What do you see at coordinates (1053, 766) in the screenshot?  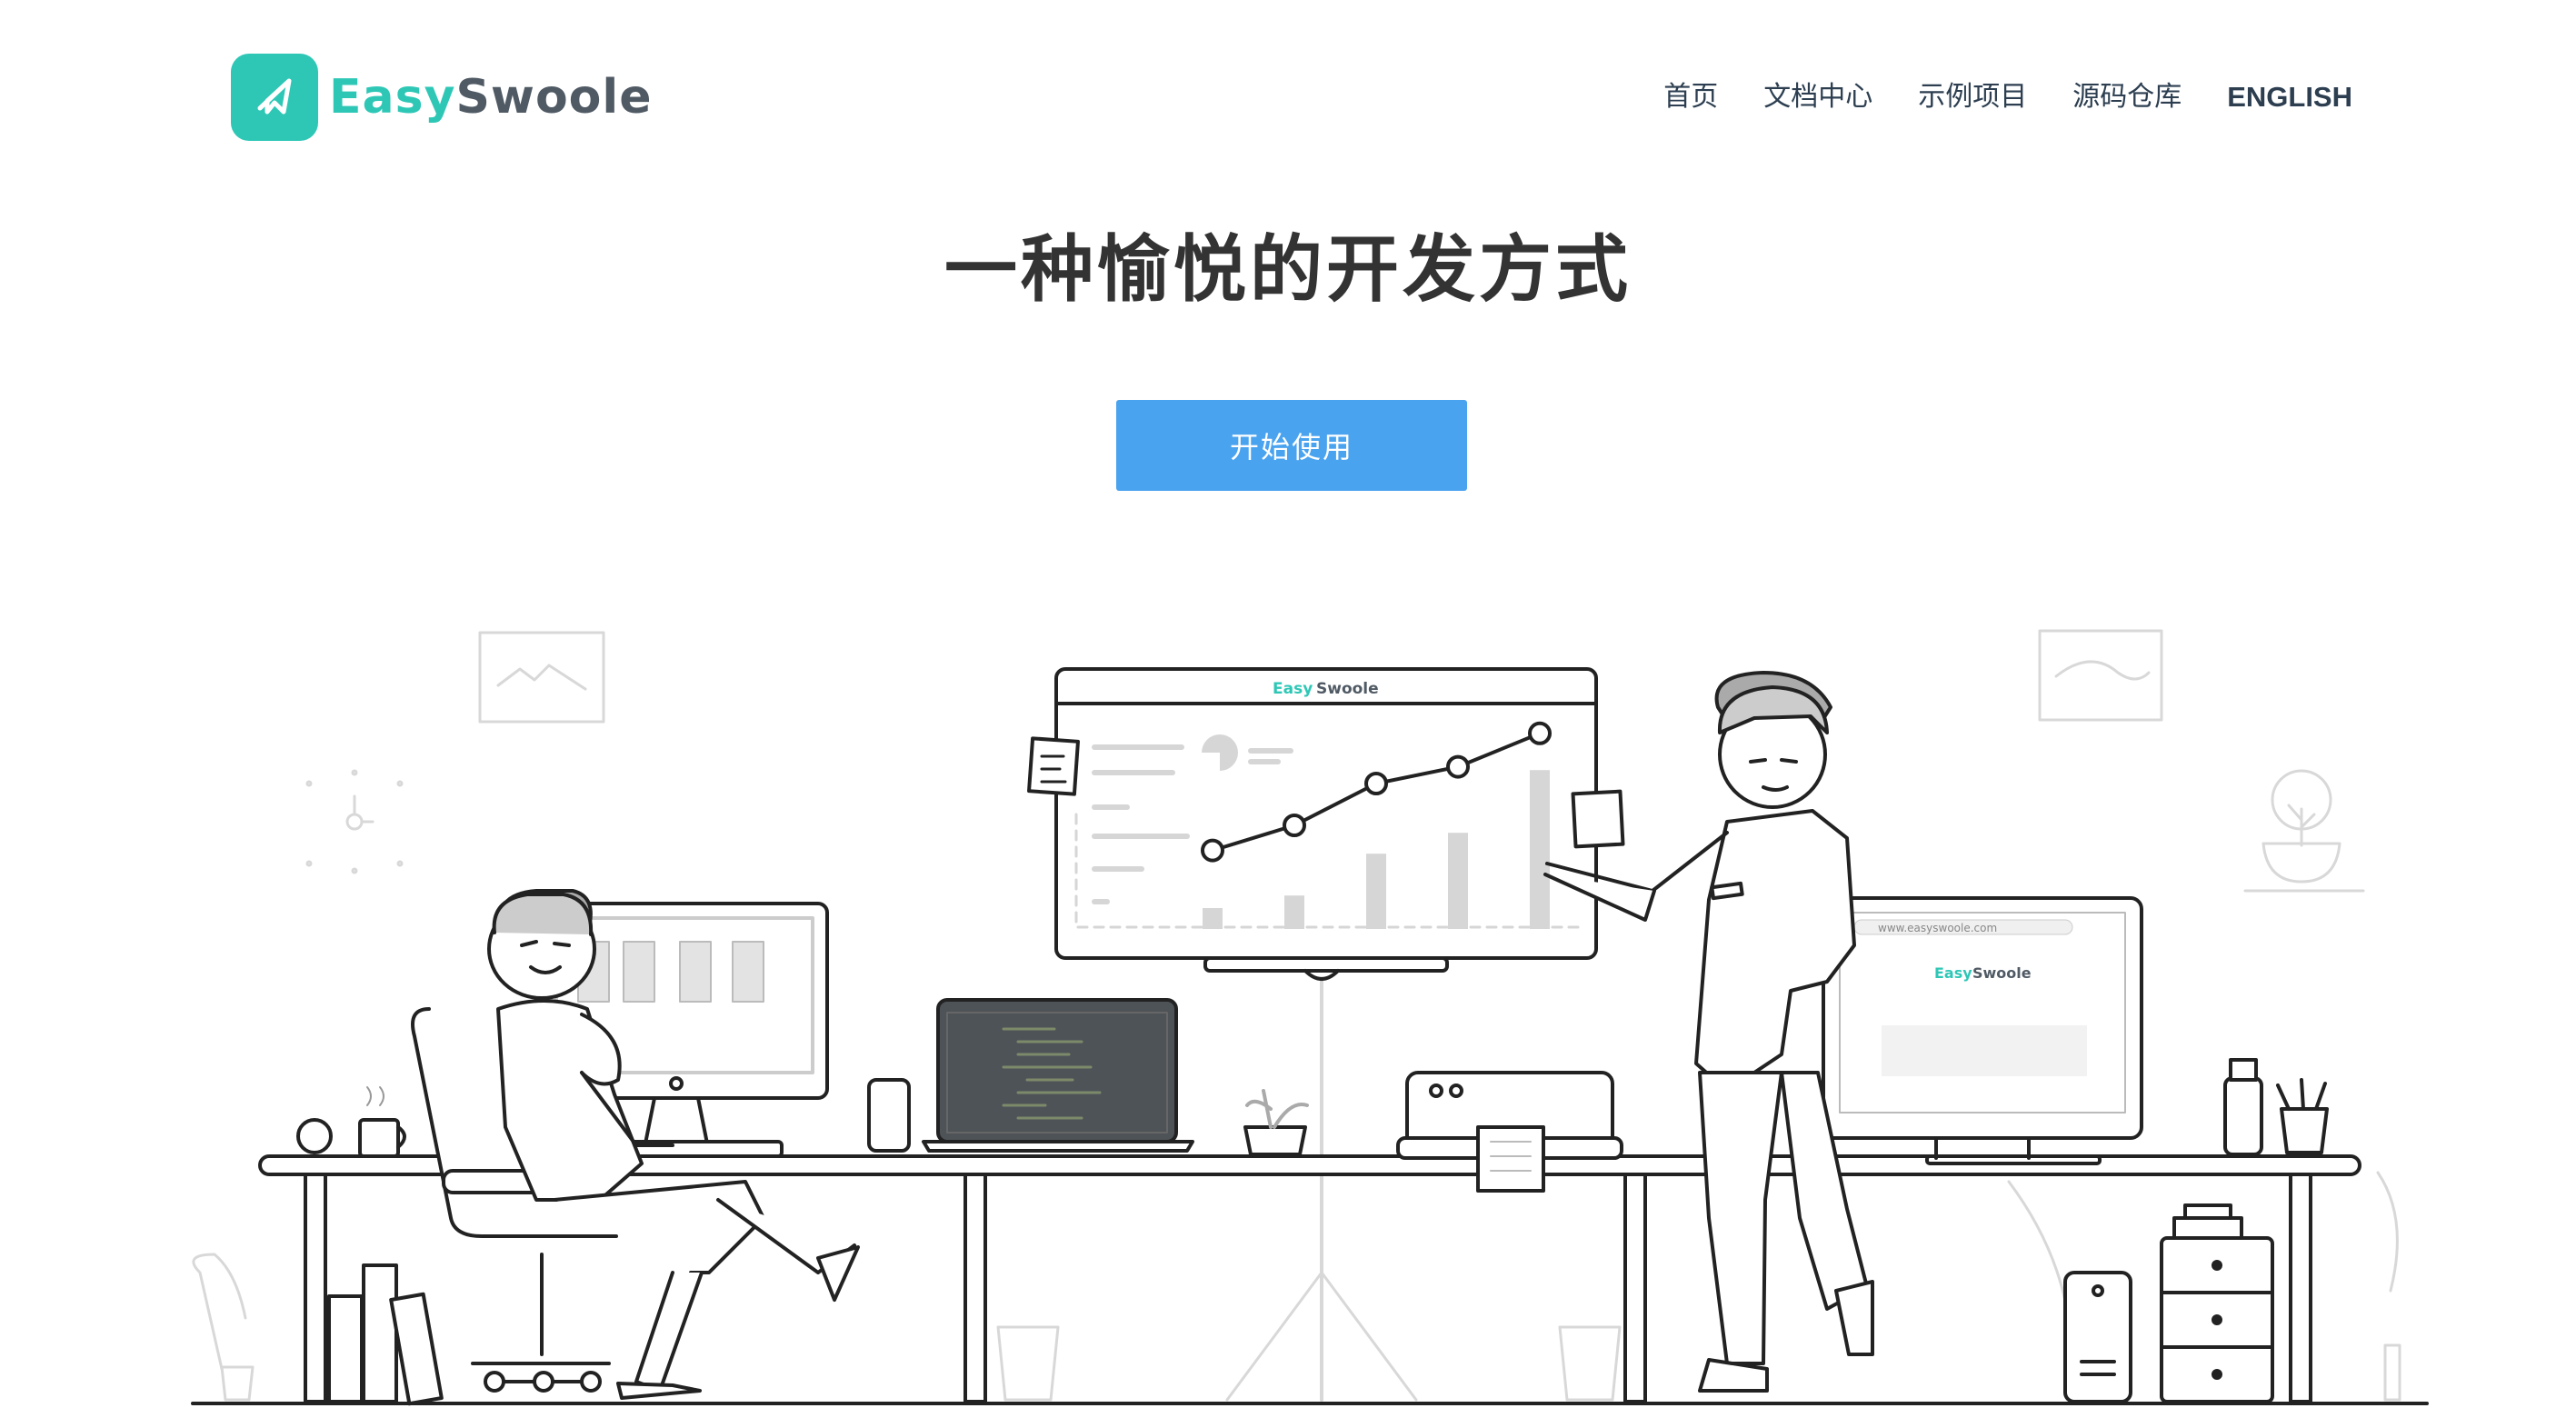 I see `sticky-note-left` at bounding box center [1053, 766].